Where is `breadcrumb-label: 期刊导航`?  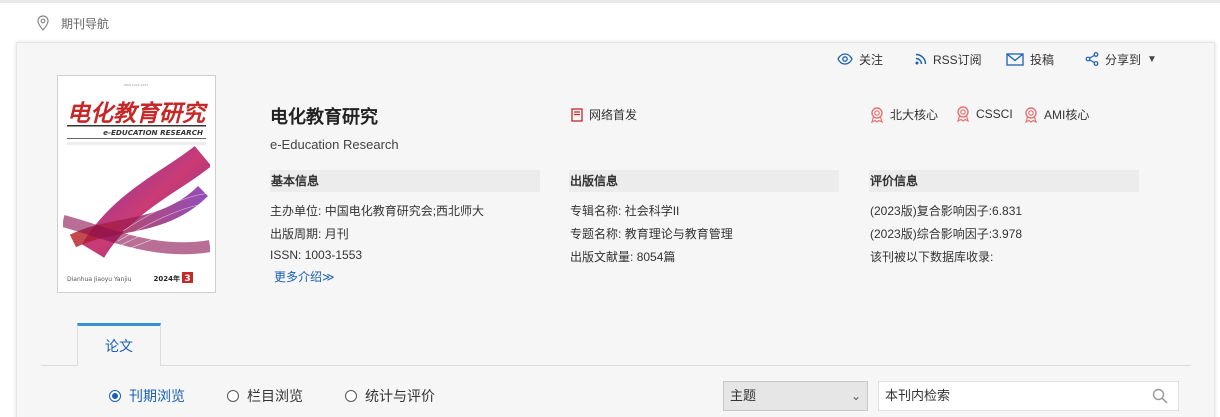
breadcrumb-label: 期刊导航 is located at coordinates (85, 23).